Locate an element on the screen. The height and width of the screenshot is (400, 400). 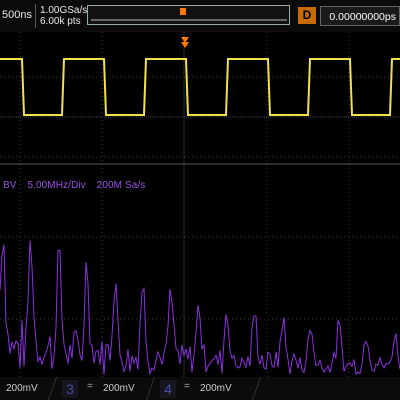
channel-status-bar: 200mV 3 = 200mV 4 = 200mV is located at coordinates (200, 388).